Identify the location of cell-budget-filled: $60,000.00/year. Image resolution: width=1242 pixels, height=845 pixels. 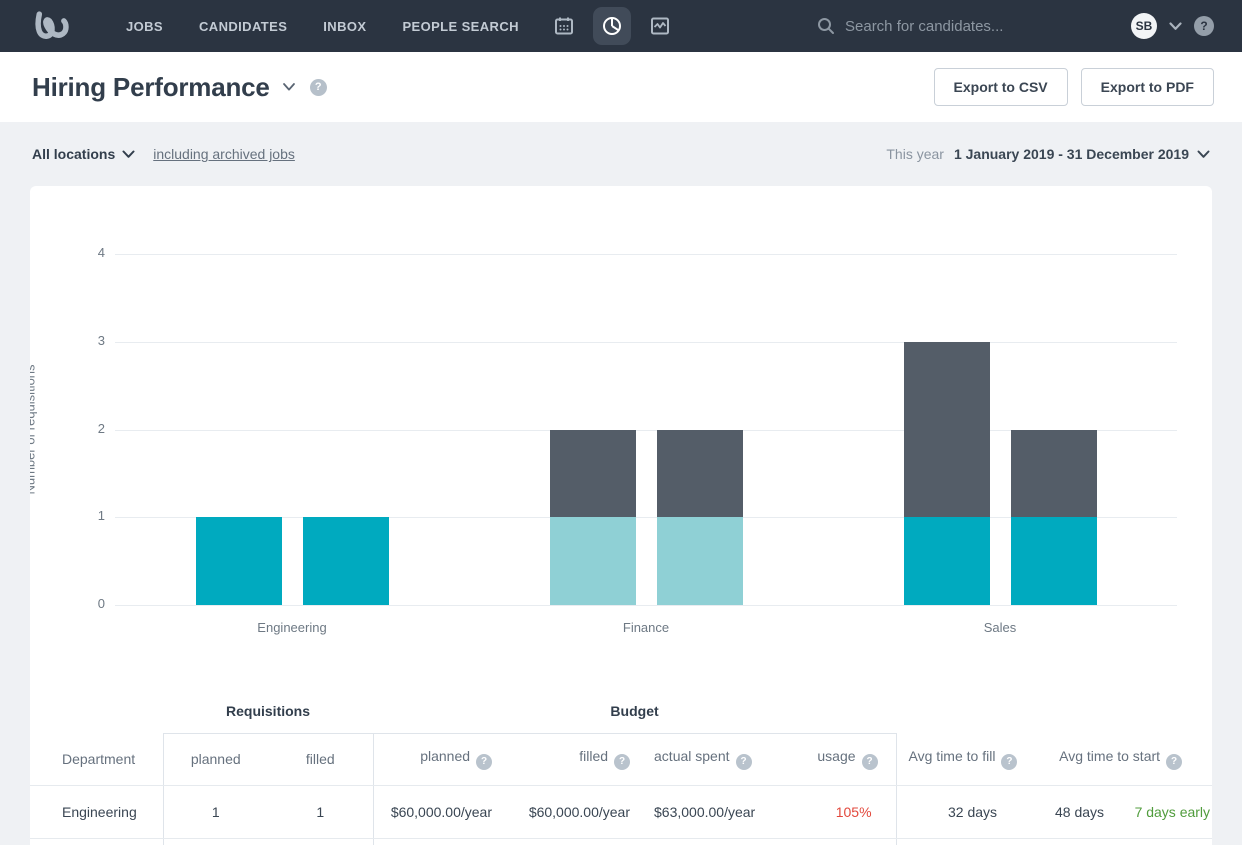
(573, 812).